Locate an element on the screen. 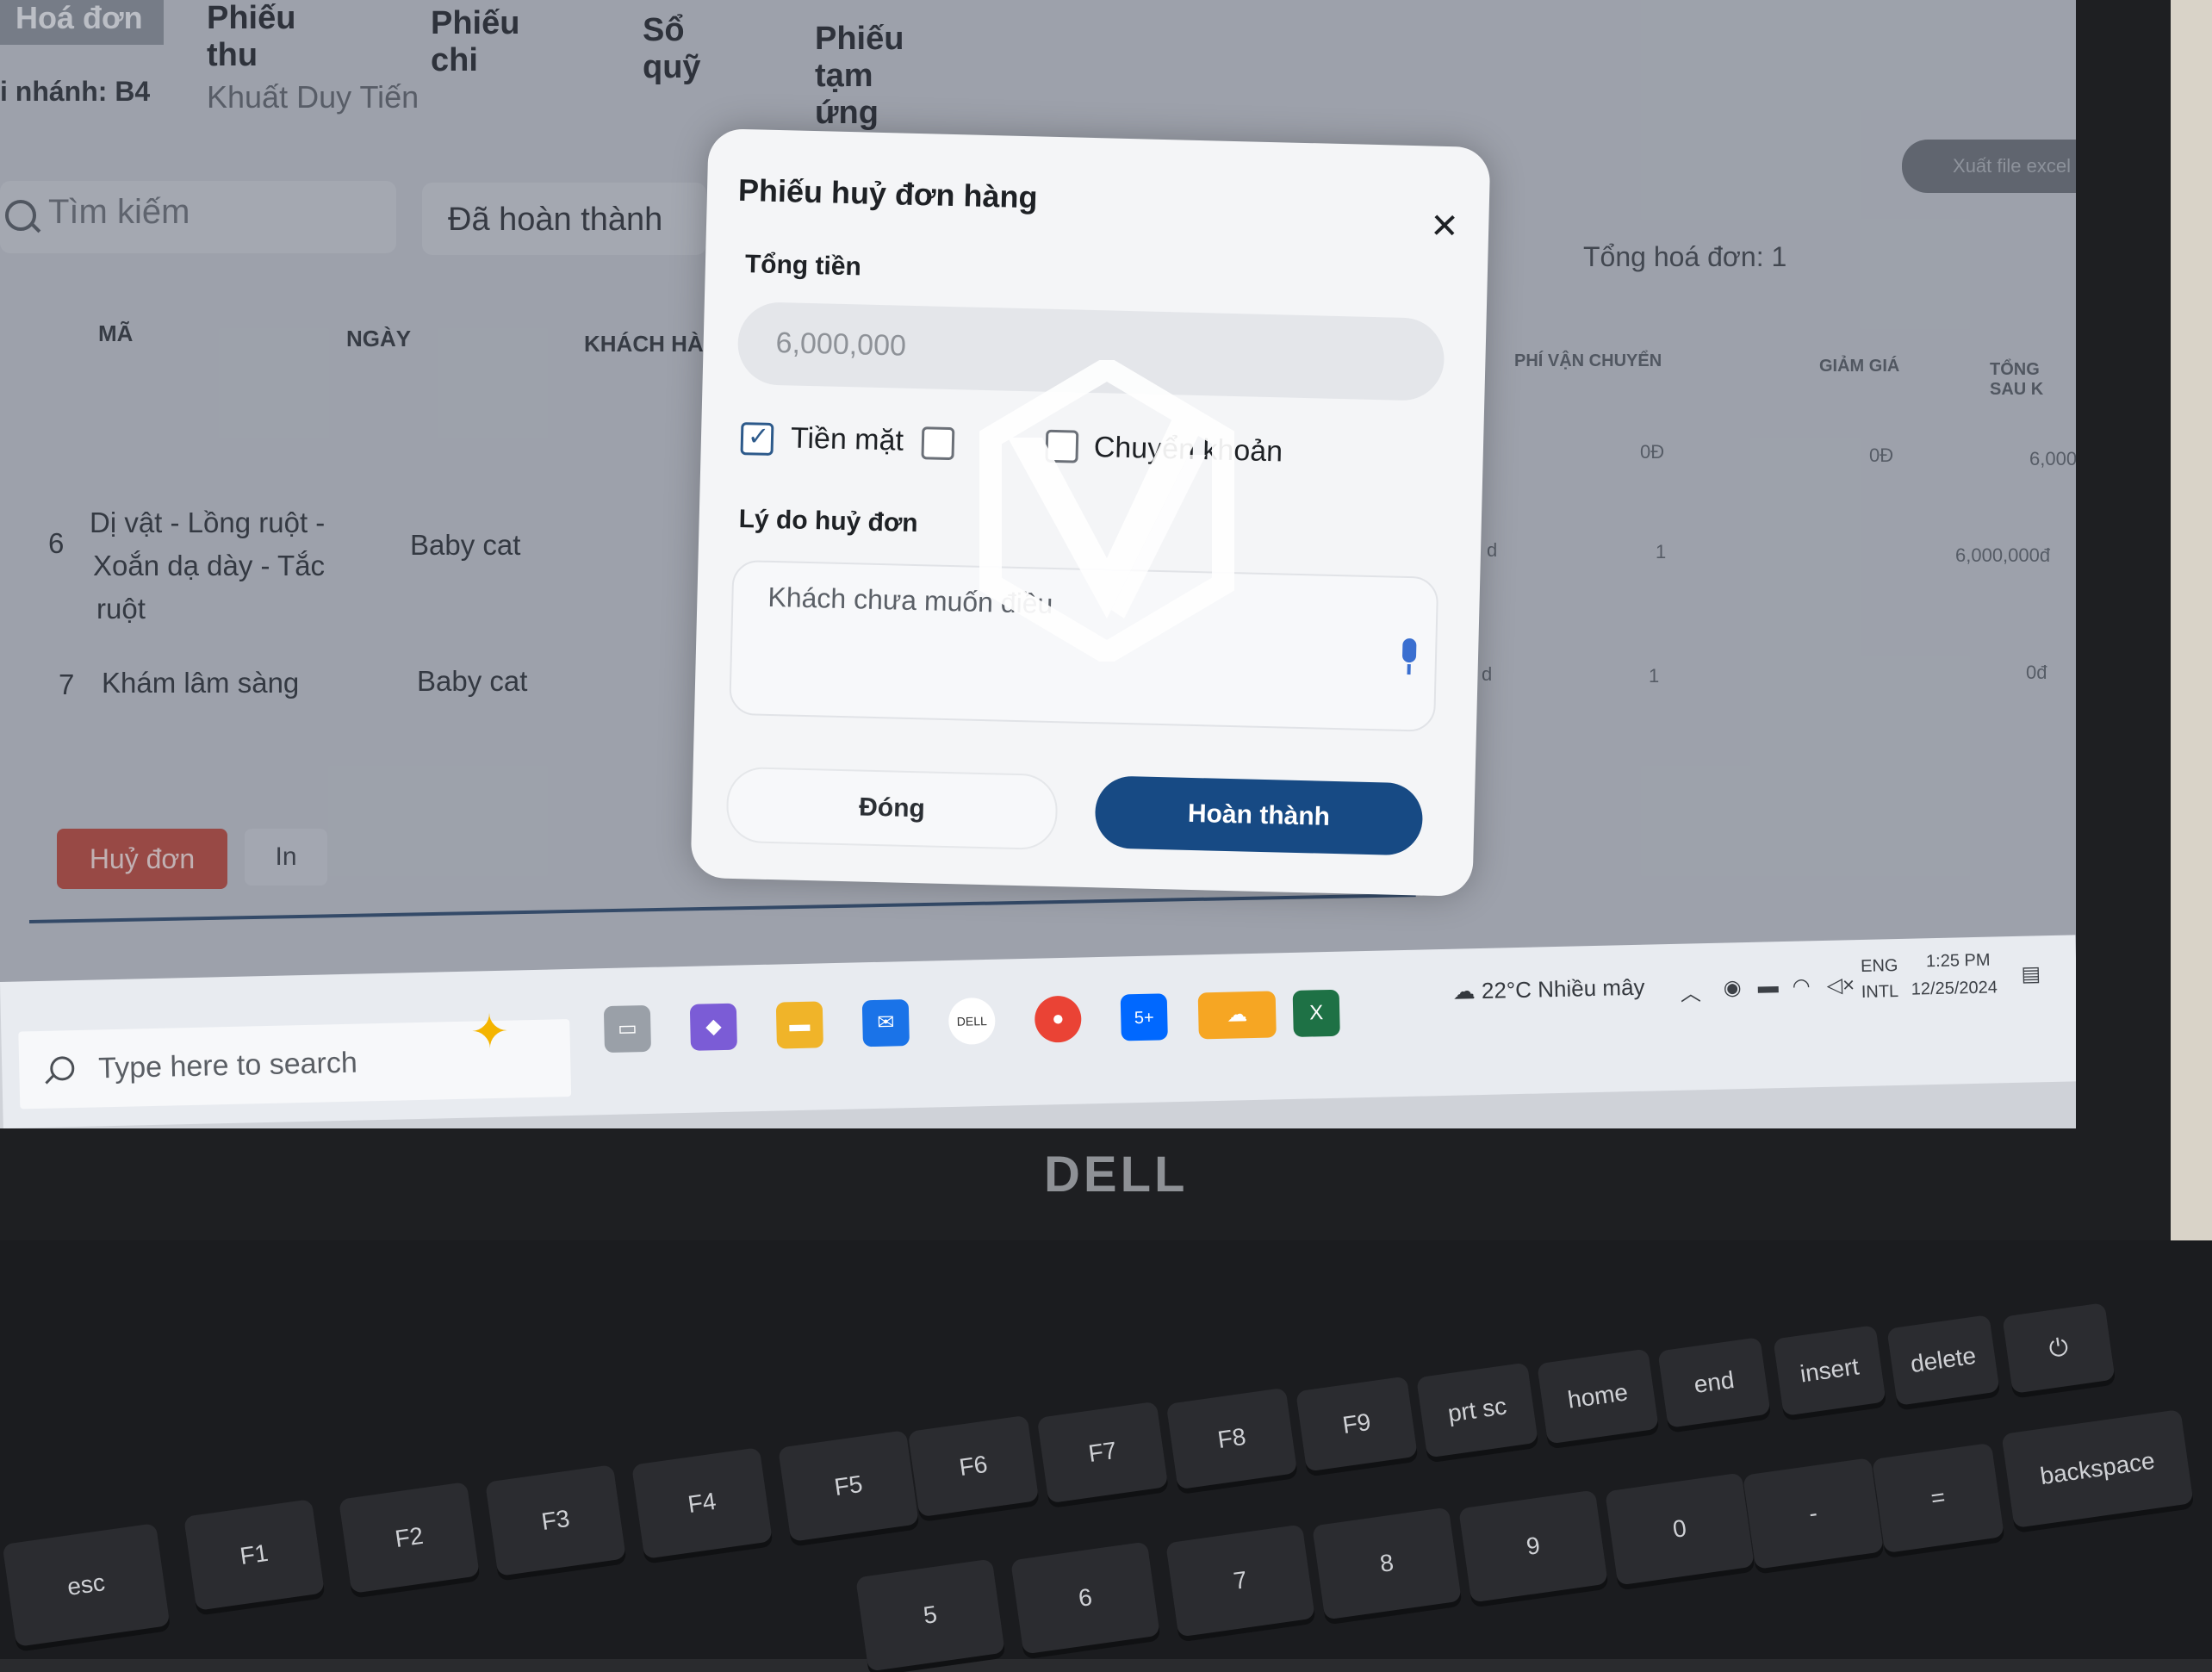  key-f2: F2 is located at coordinates (409, 1538).